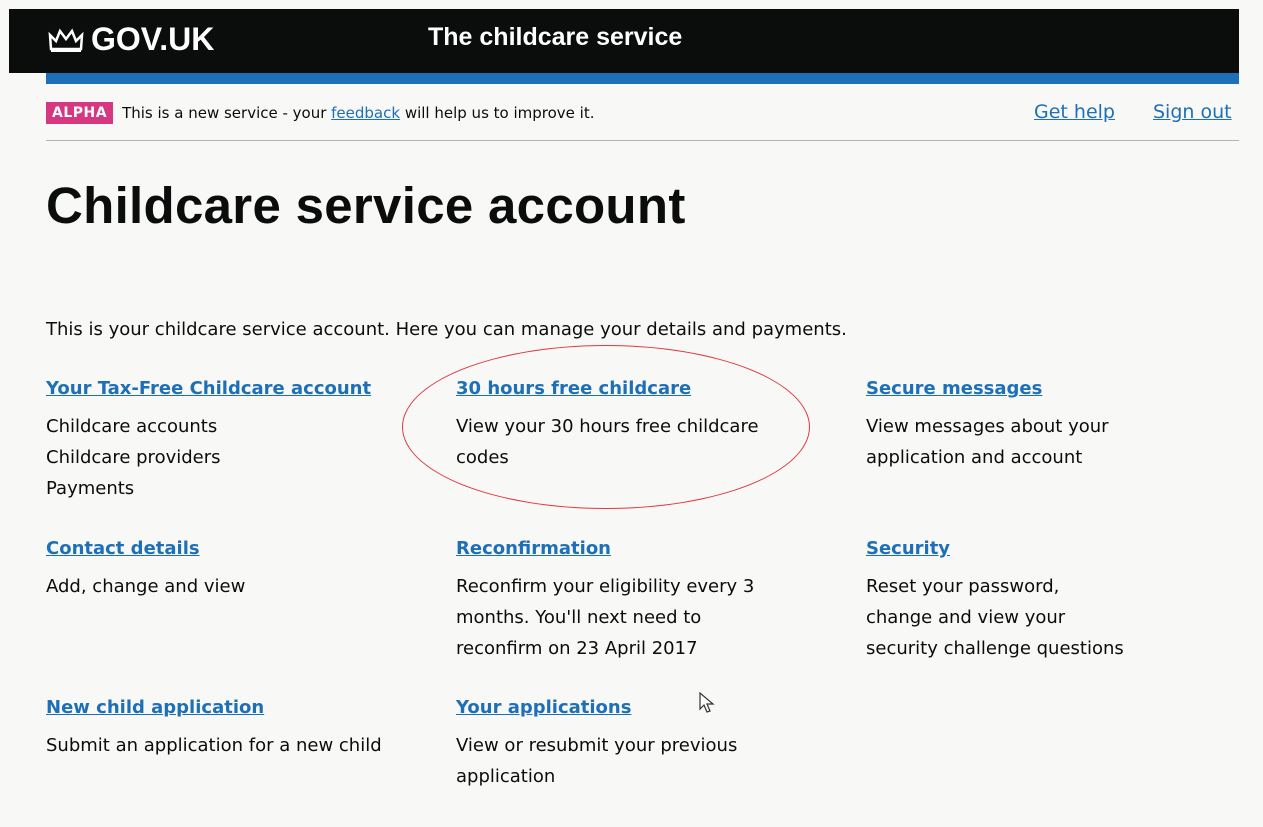 This screenshot has height=827, width=1263. Describe the element at coordinates (214, 745) in the screenshot. I see `section-line: Submit an application for a new child` at that location.